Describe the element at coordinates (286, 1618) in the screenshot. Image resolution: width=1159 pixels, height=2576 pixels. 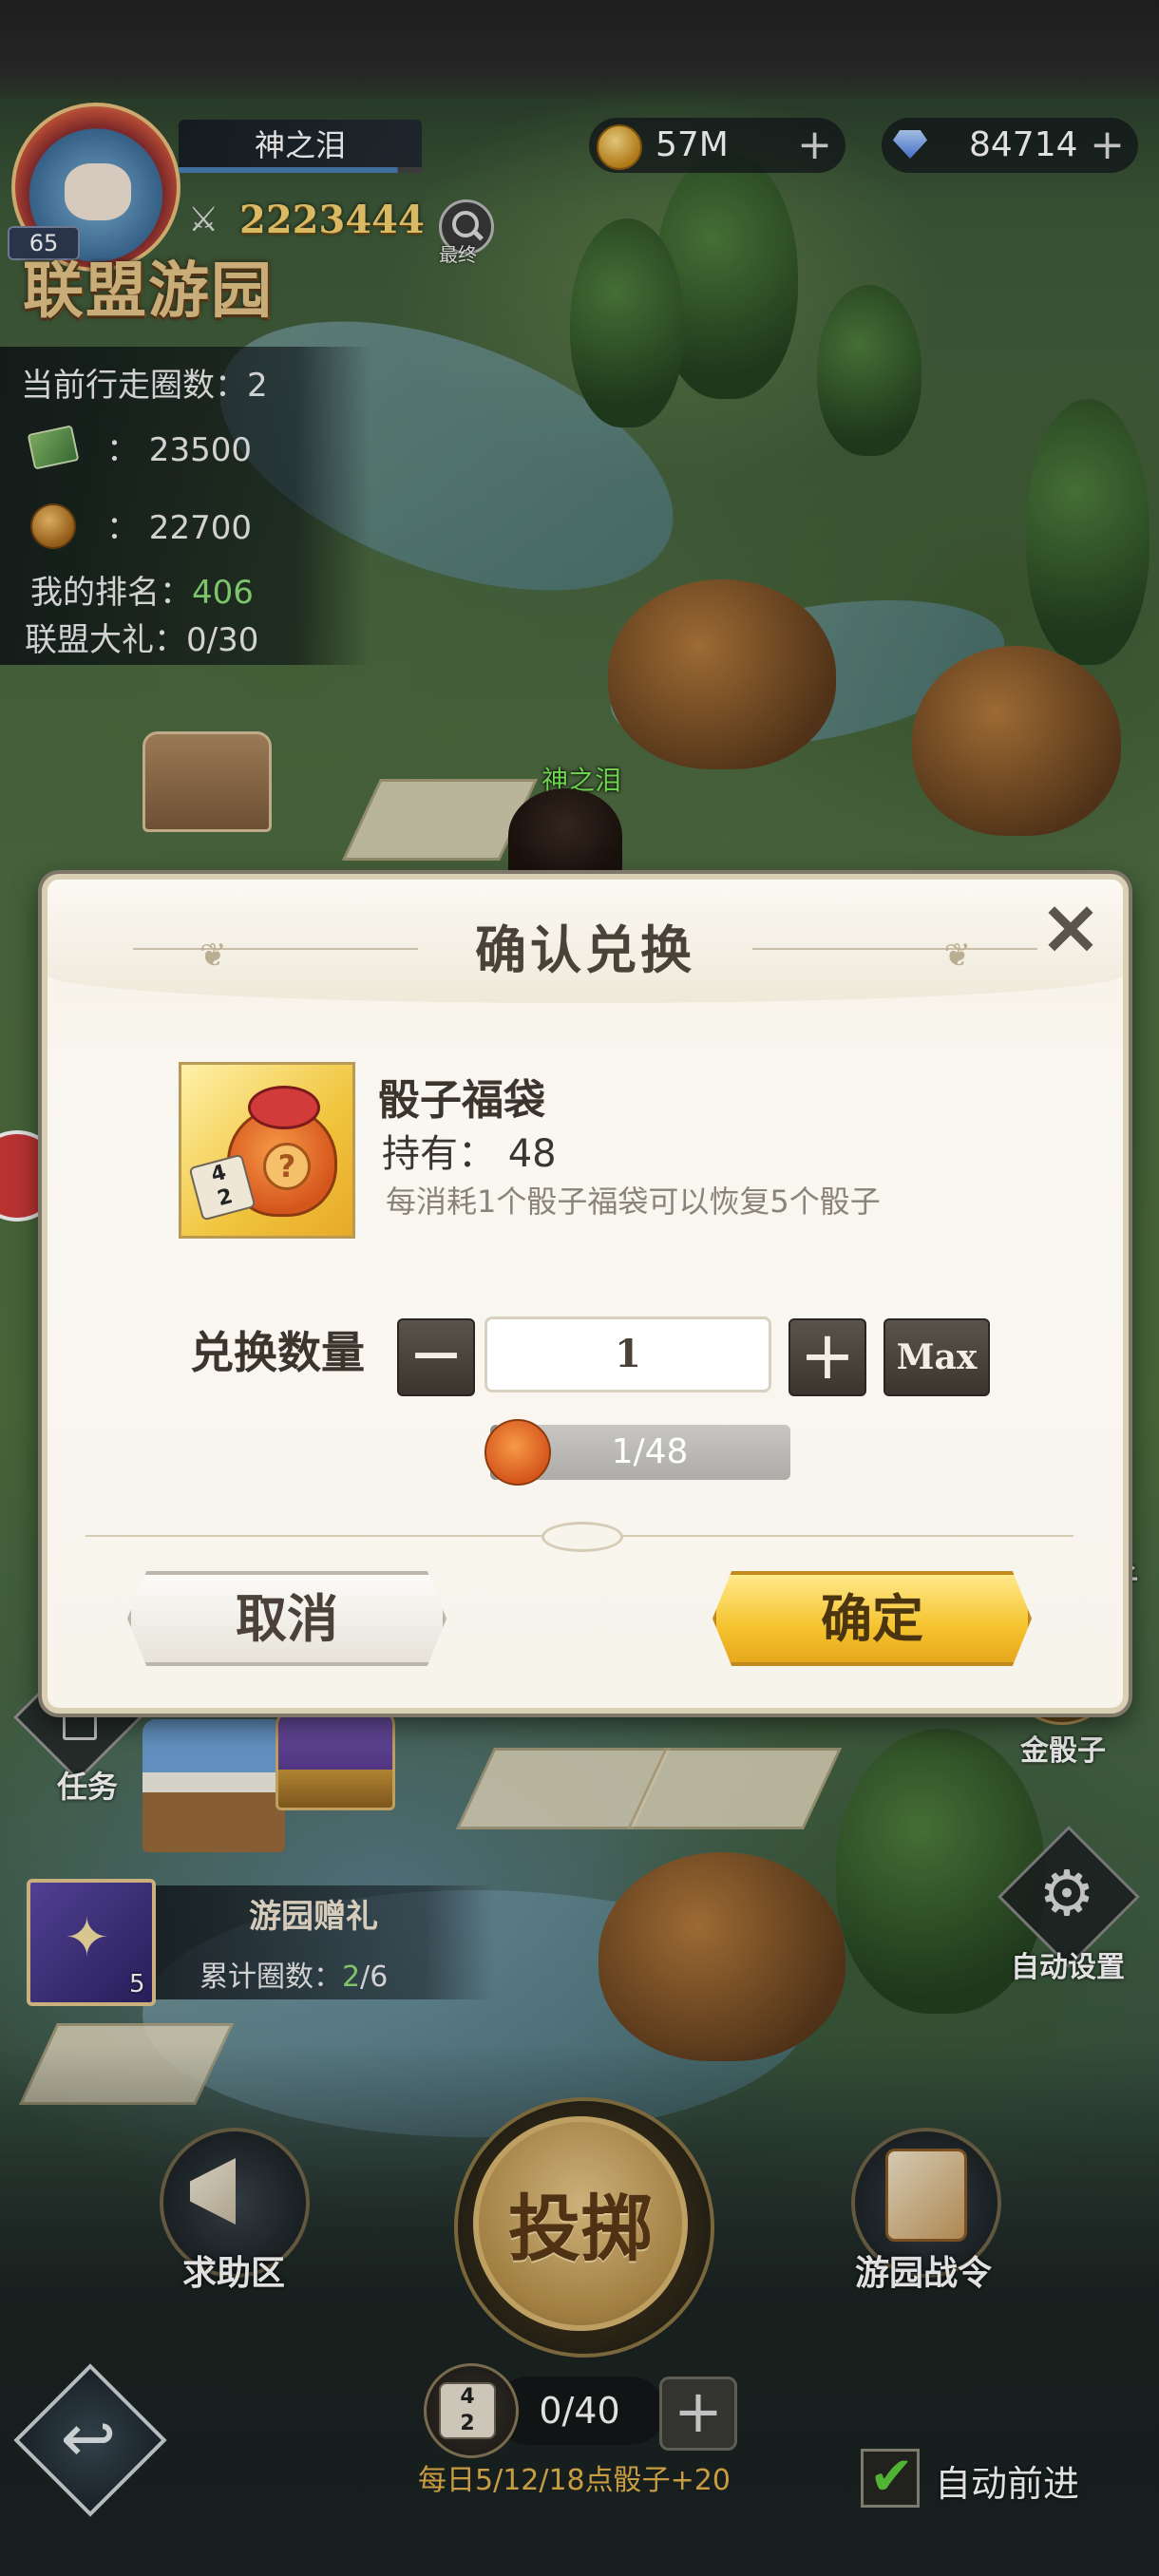
I see `cancel-button: 取消` at that location.